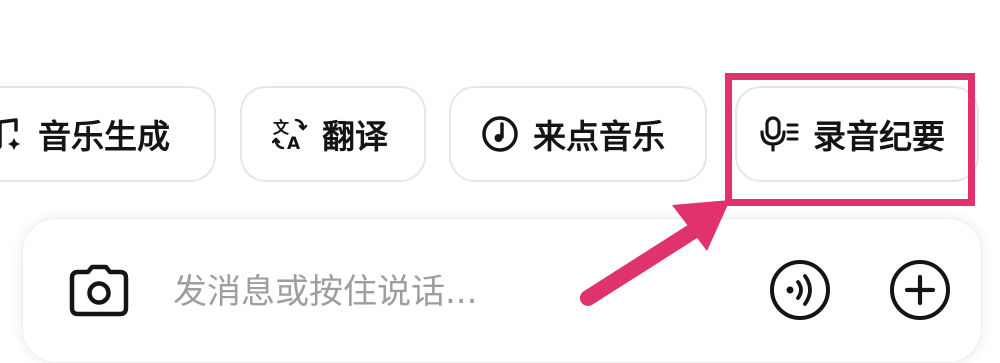 This screenshot has height=363, width=1000. I want to click on chip-come-music: 来点音乐, so click(578, 134).